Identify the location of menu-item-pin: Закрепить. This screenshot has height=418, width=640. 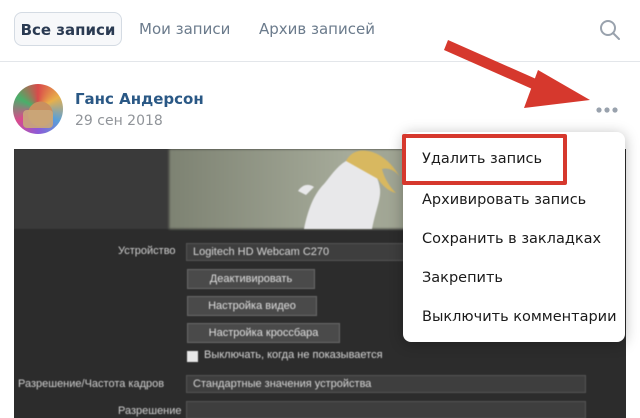
(514, 278).